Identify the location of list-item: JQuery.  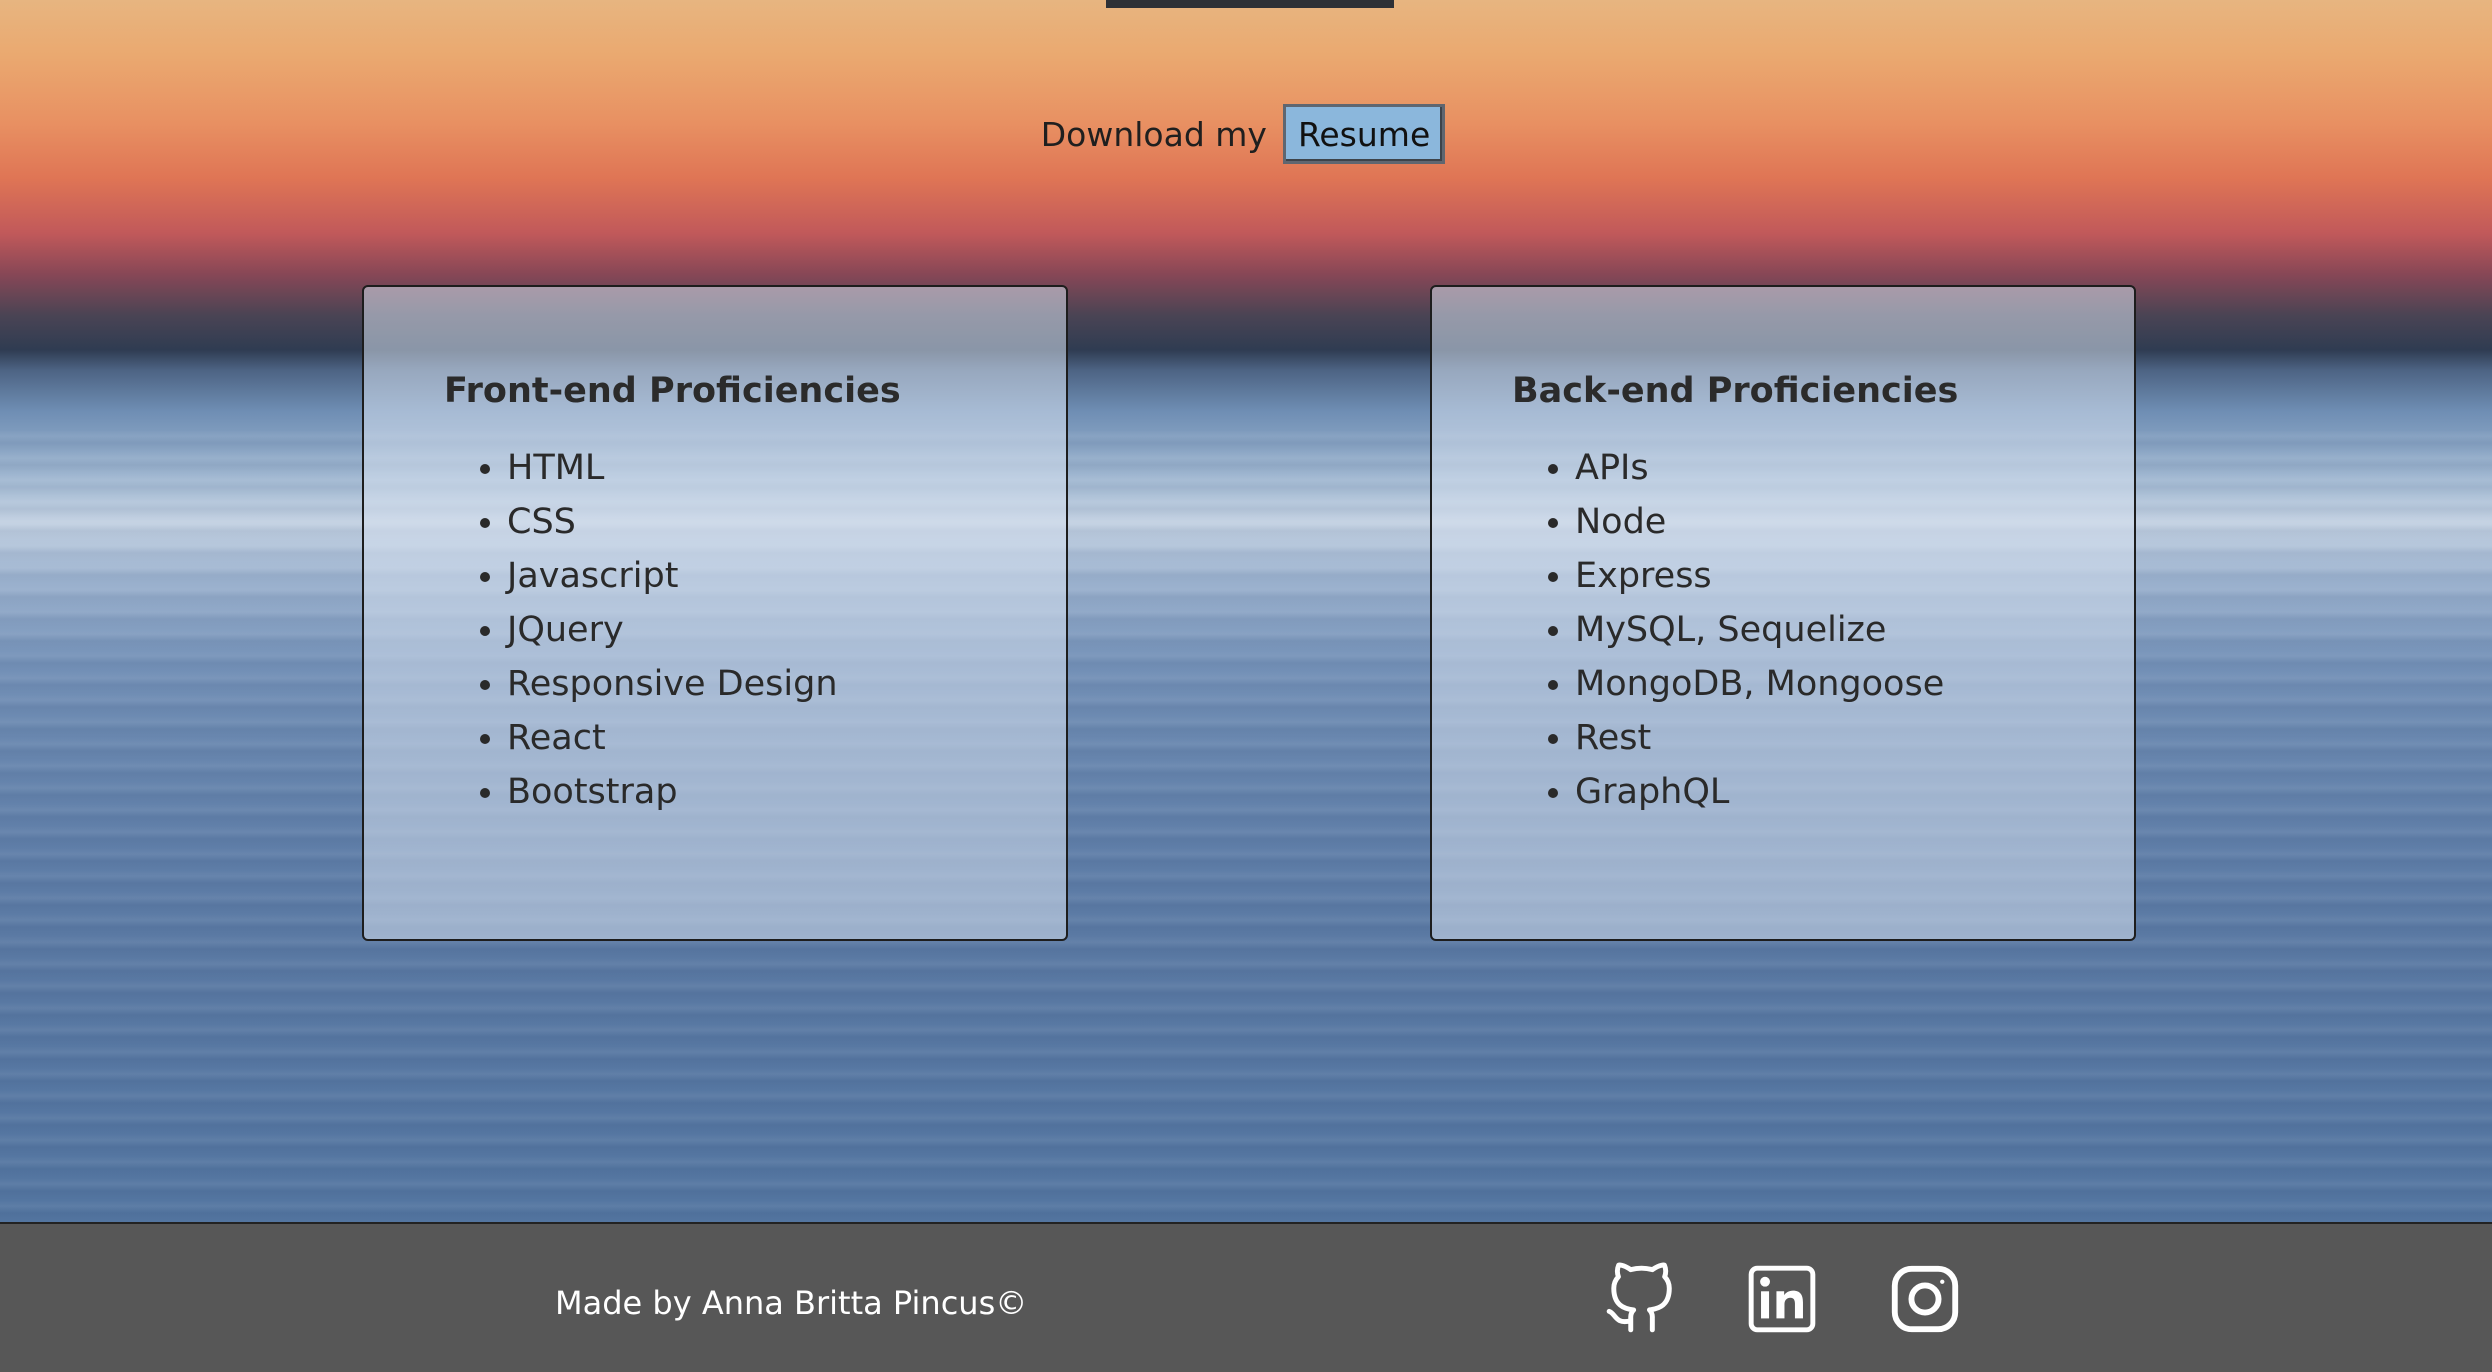
(786, 630).